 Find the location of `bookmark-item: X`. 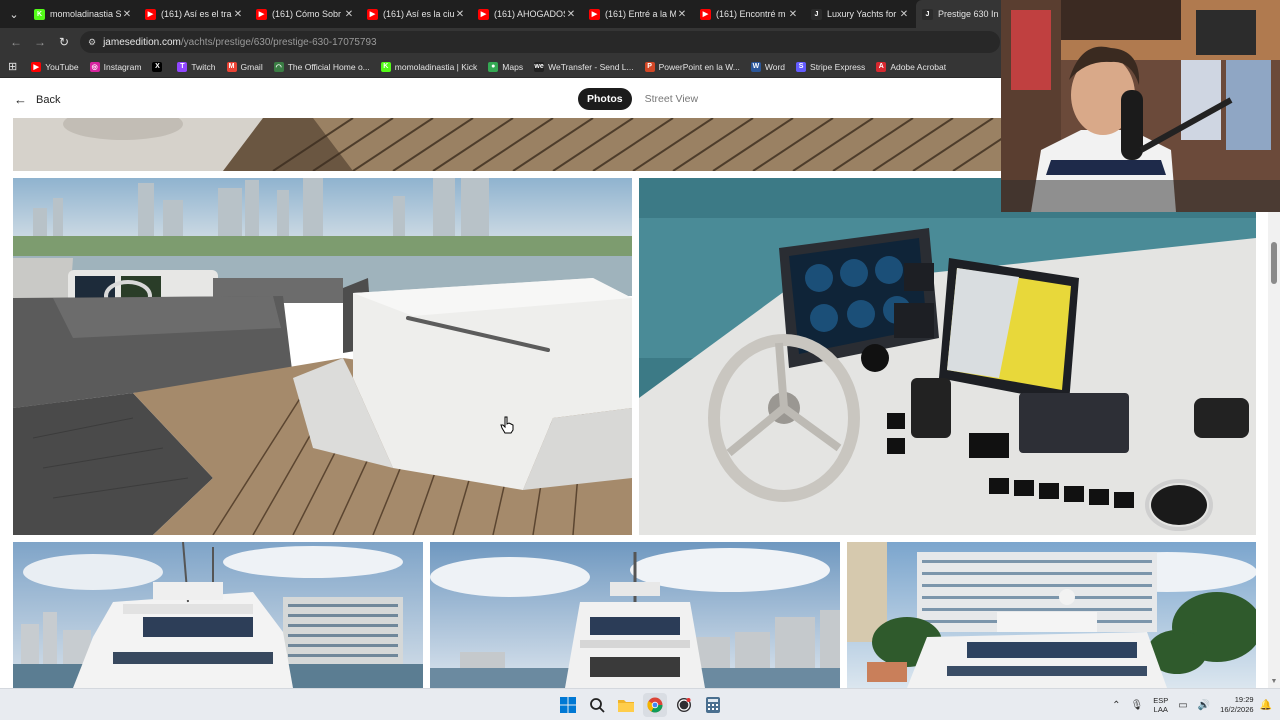

bookmark-item: X is located at coordinates (159, 66).